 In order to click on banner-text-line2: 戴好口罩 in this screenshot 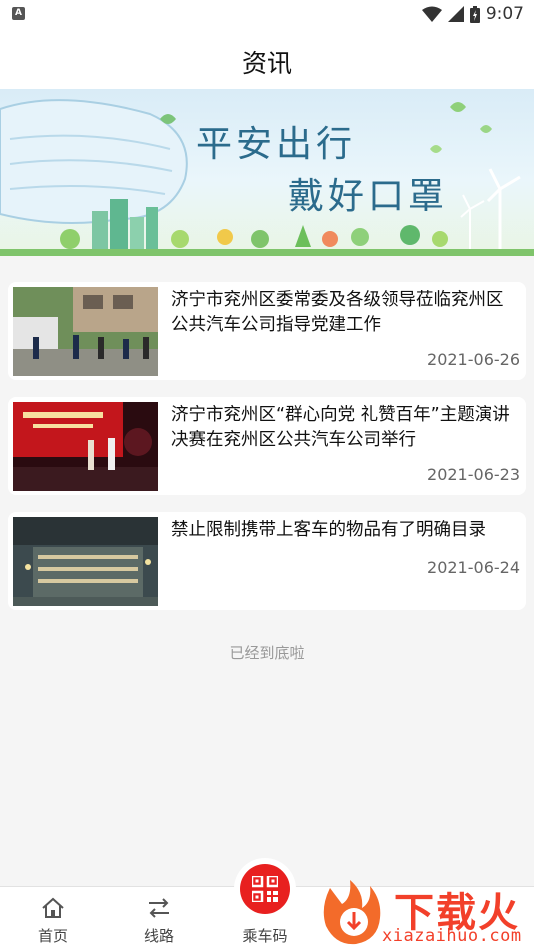, I will do `click(368, 196)`.